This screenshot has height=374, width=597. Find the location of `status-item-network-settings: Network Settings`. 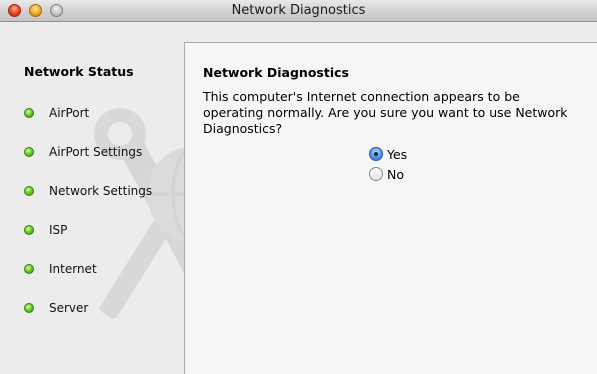

status-item-network-settings: Network Settings is located at coordinates (88, 191).